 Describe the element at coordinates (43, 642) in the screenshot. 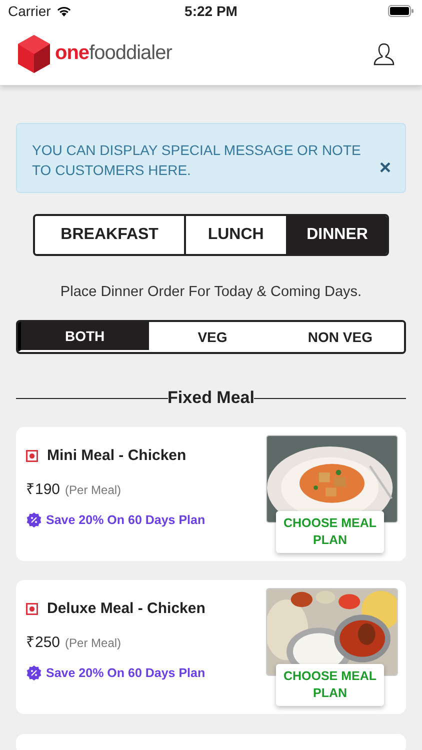

I see `meal-price: ₹250` at that location.